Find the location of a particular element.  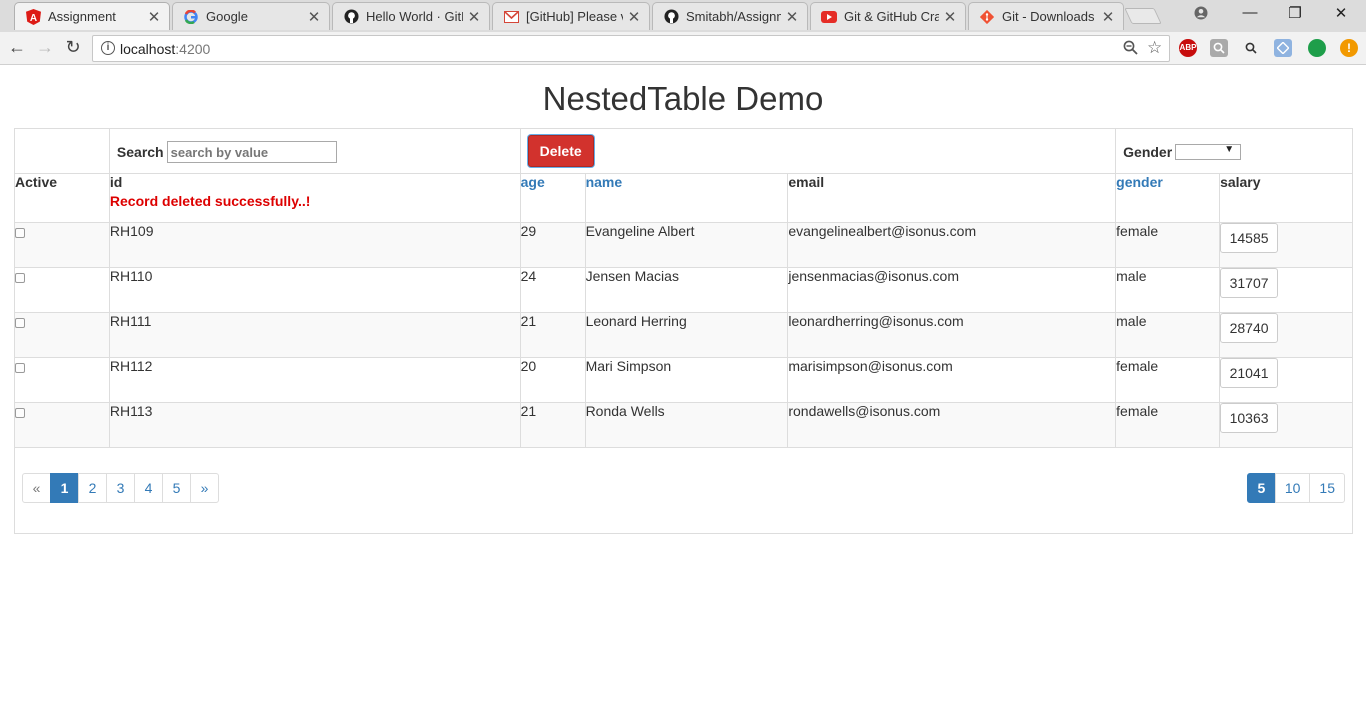

column-header-salary: salary is located at coordinates (1286, 198).